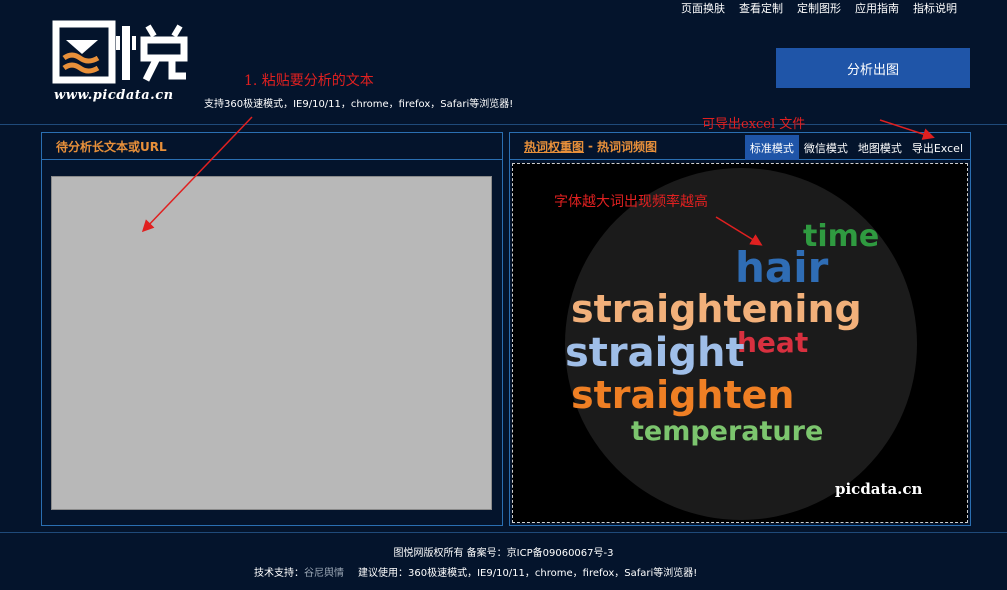 The image size is (1007, 590). What do you see at coordinates (197, 174) in the screenshot?
I see `arrow-to-textarea-icon` at bounding box center [197, 174].